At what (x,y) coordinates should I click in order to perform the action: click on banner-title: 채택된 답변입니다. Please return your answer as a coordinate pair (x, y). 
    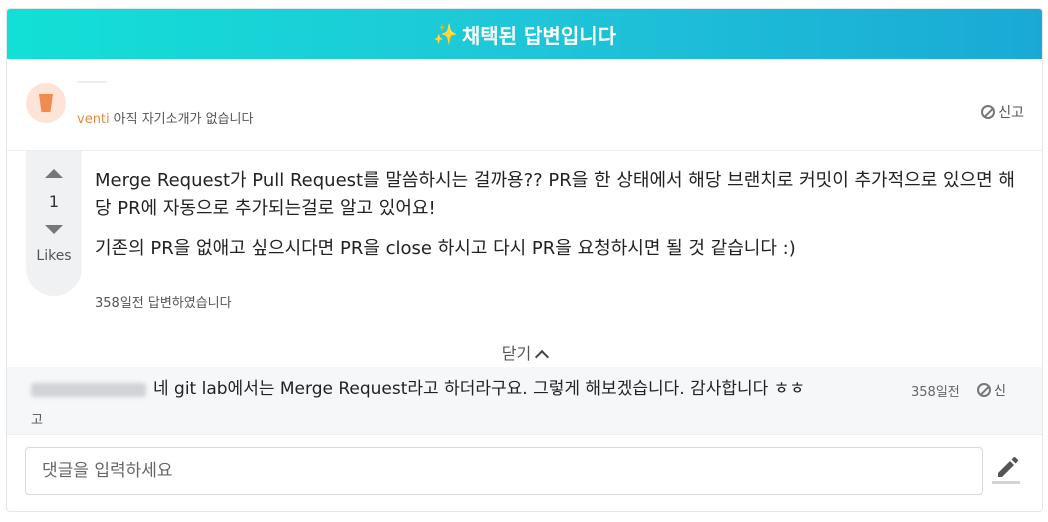
    Looking at the image, I should click on (539, 35).